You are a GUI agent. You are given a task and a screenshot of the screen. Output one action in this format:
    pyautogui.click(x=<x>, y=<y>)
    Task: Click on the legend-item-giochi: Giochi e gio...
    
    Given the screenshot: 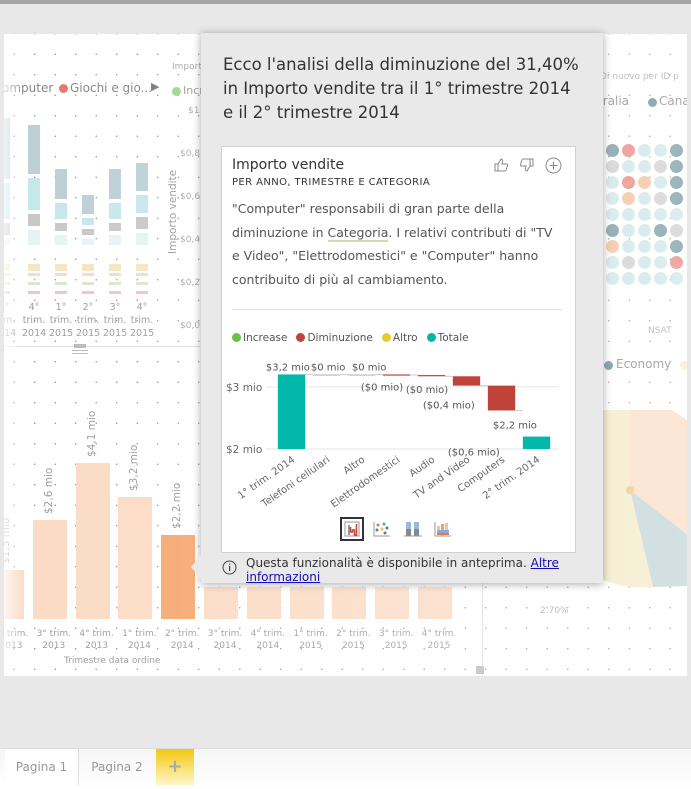 What is the action you would take?
    pyautogui.click(x=111, y=88)
    